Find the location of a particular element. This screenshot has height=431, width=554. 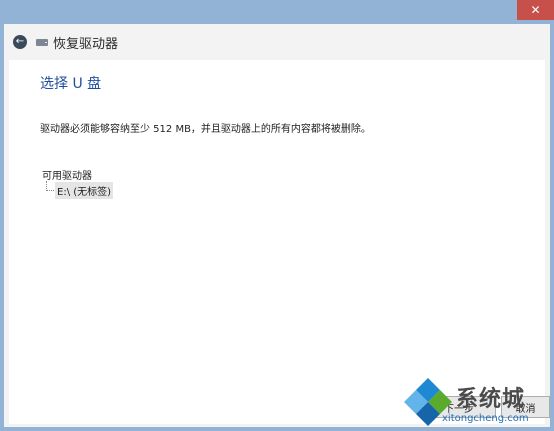

window-title: 恢复驱动器 is located at coordinates (86, 44).